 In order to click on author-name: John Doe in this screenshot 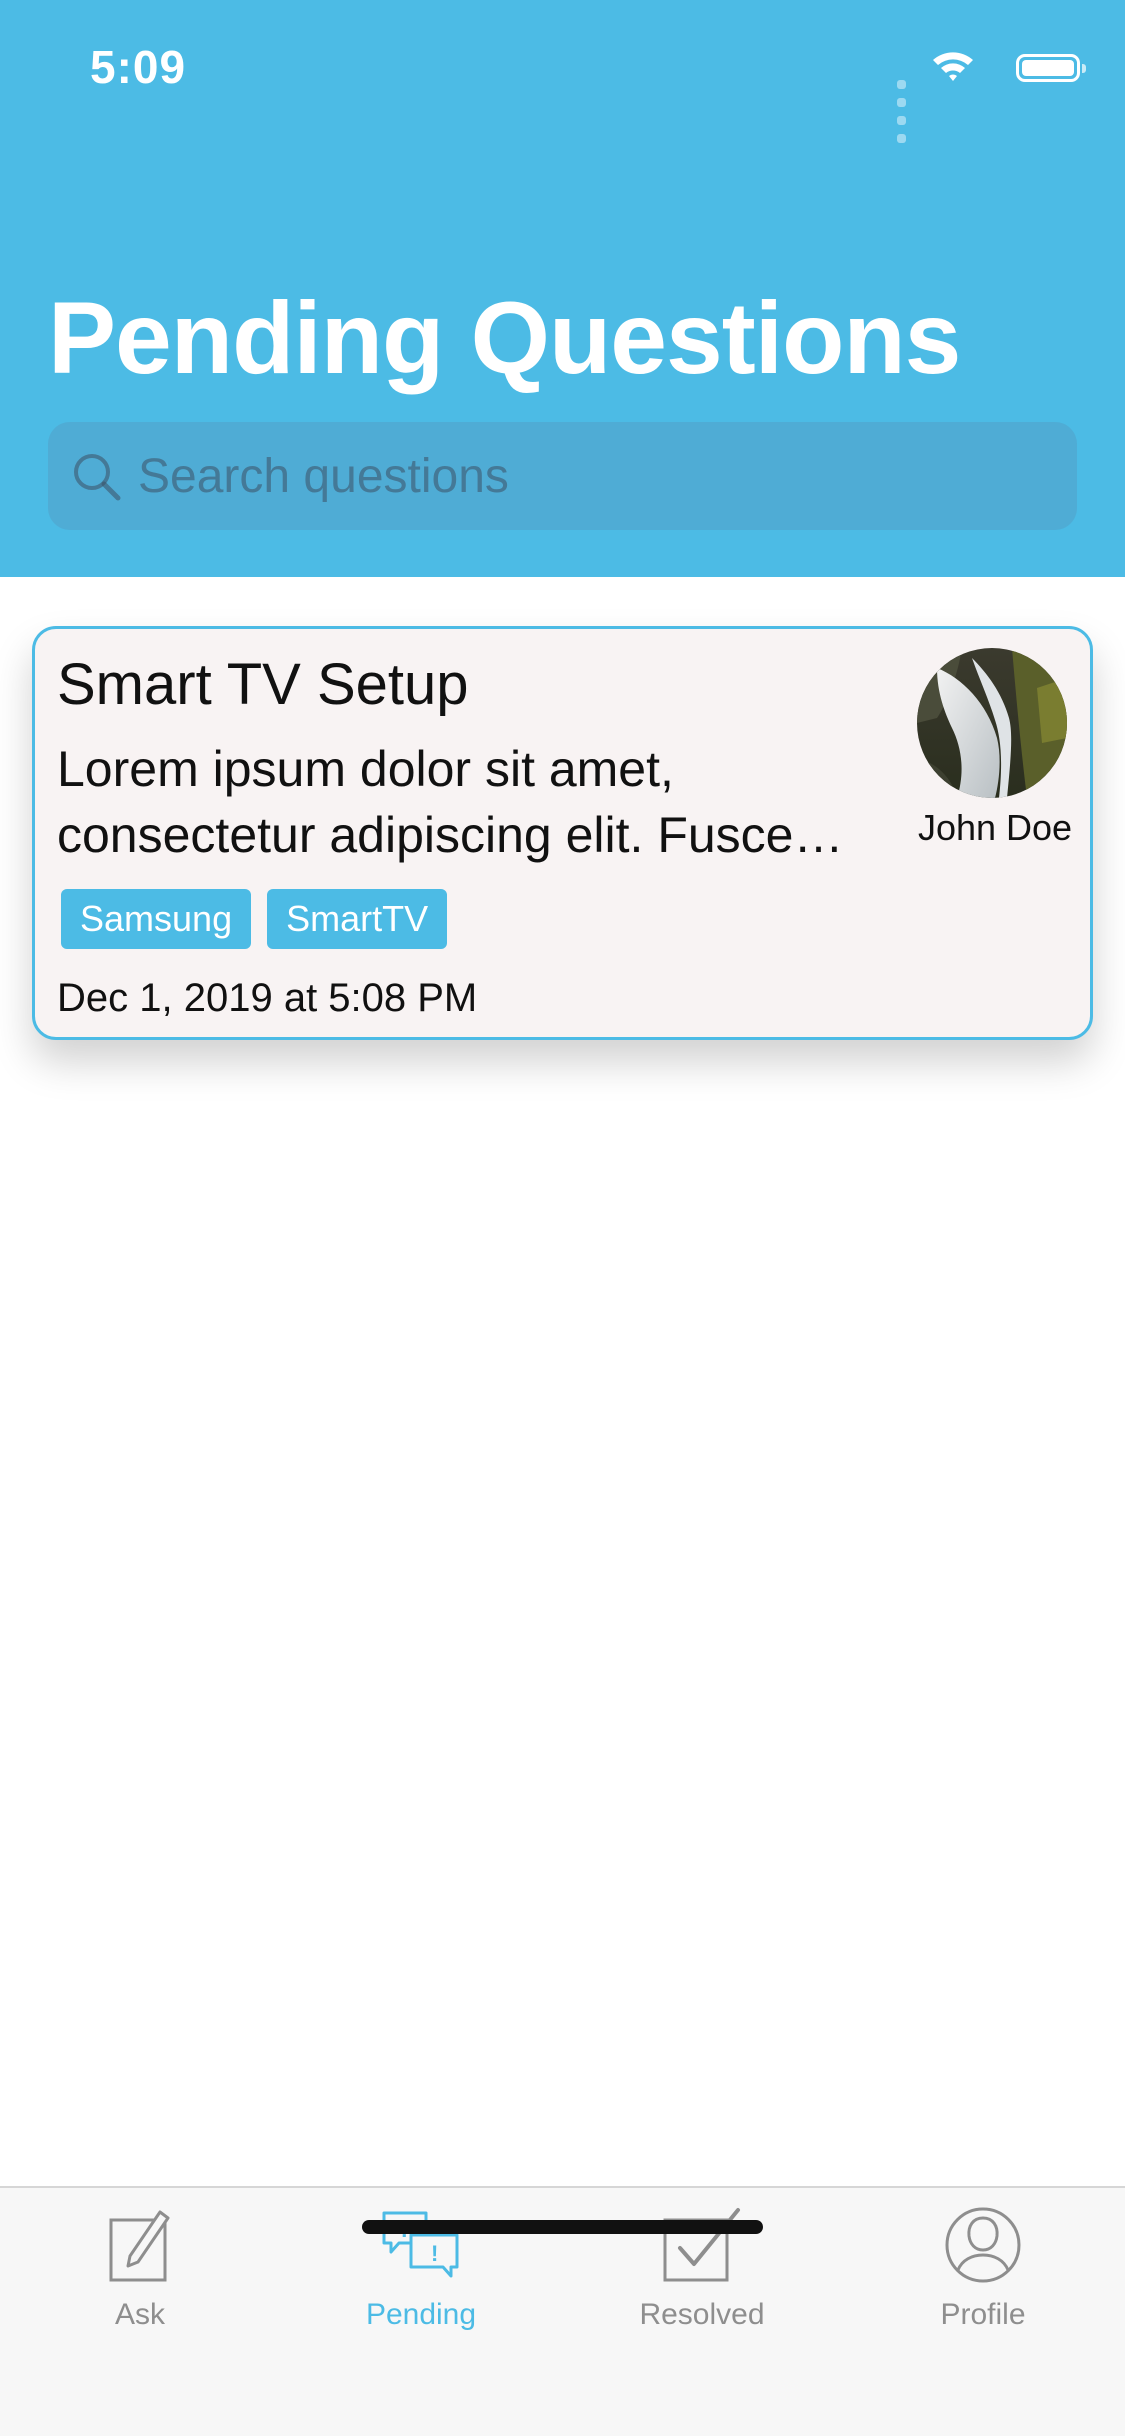, I will do `click(995, 827)`.